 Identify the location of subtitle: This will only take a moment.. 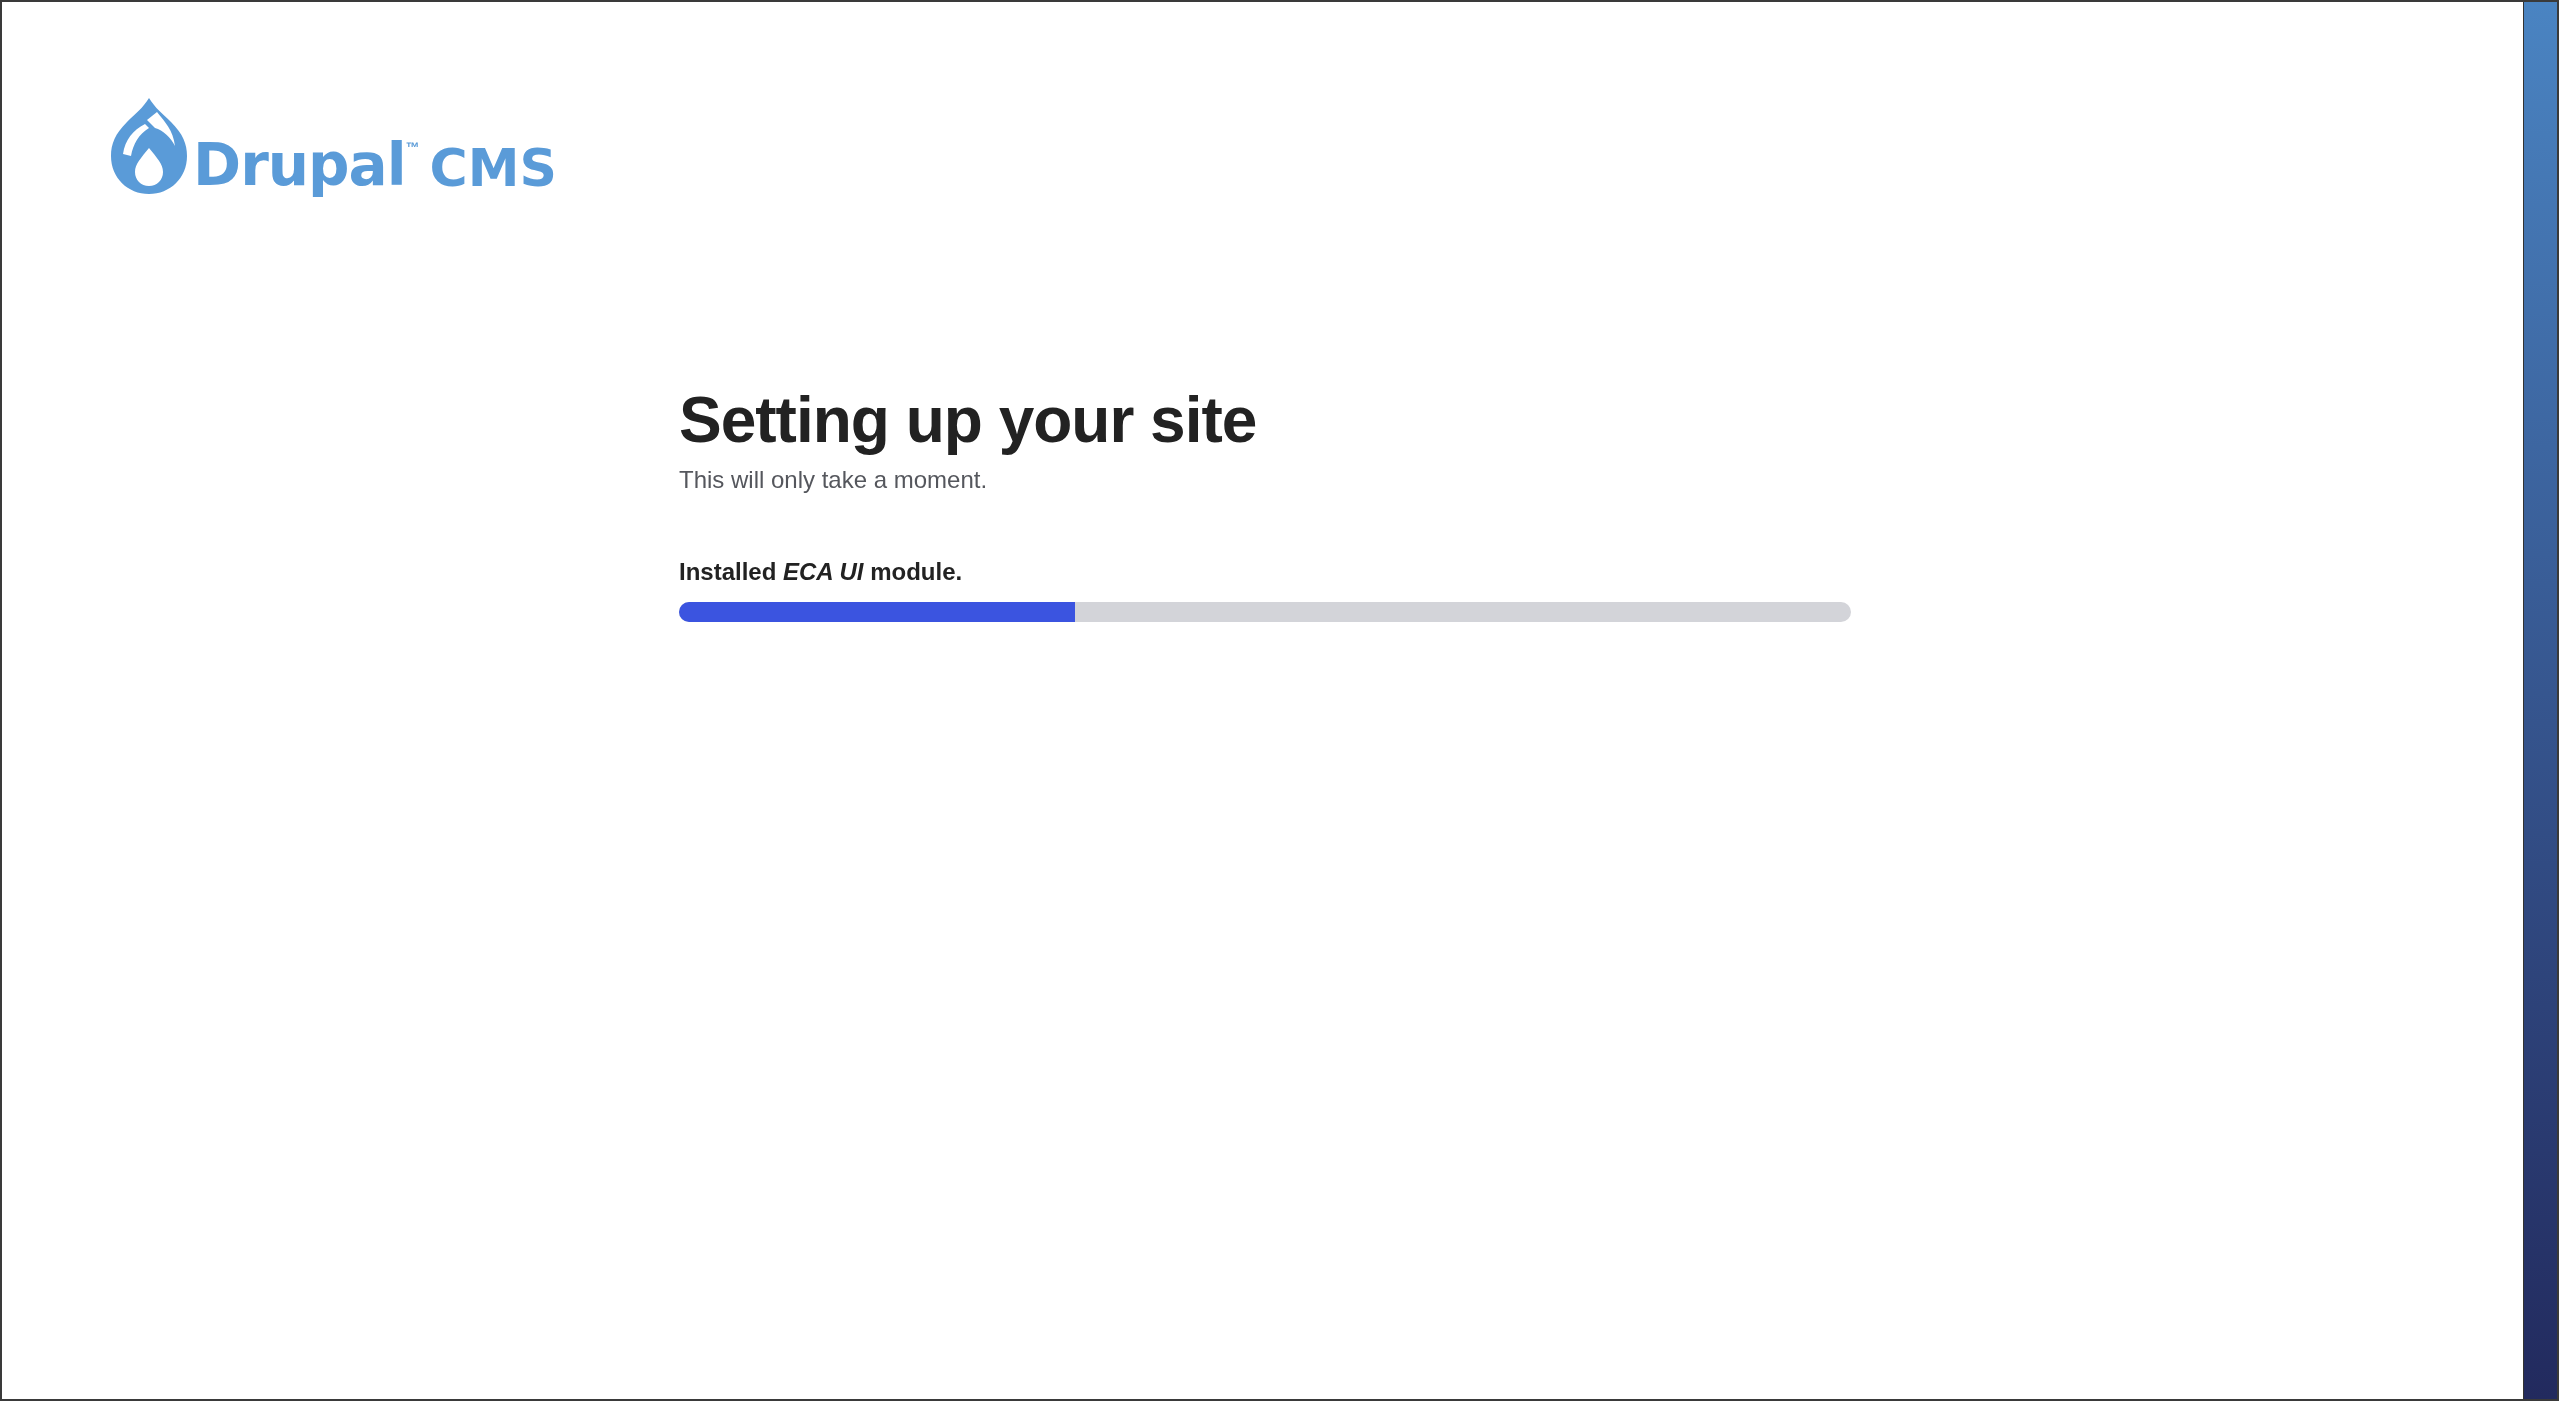
(834, 480).